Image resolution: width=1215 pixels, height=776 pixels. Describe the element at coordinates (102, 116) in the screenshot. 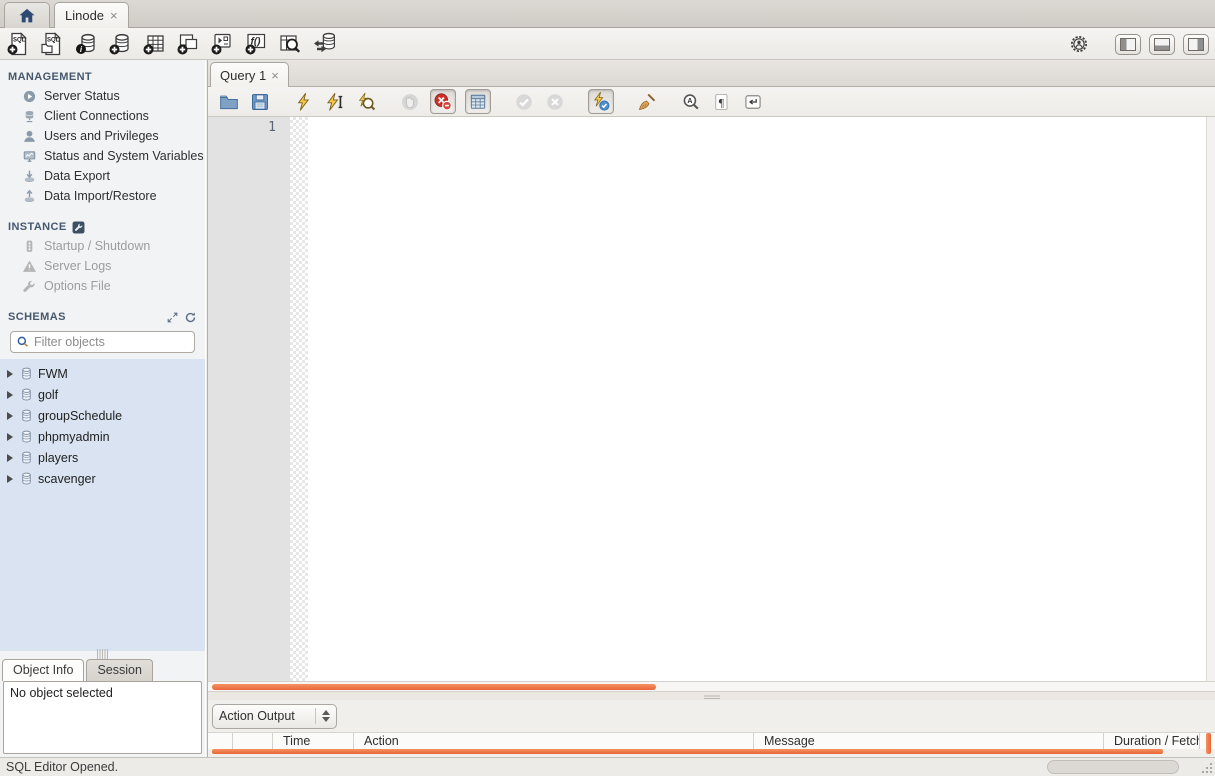

I see `sidebar-item-client-connections: Client Connections` at that location.